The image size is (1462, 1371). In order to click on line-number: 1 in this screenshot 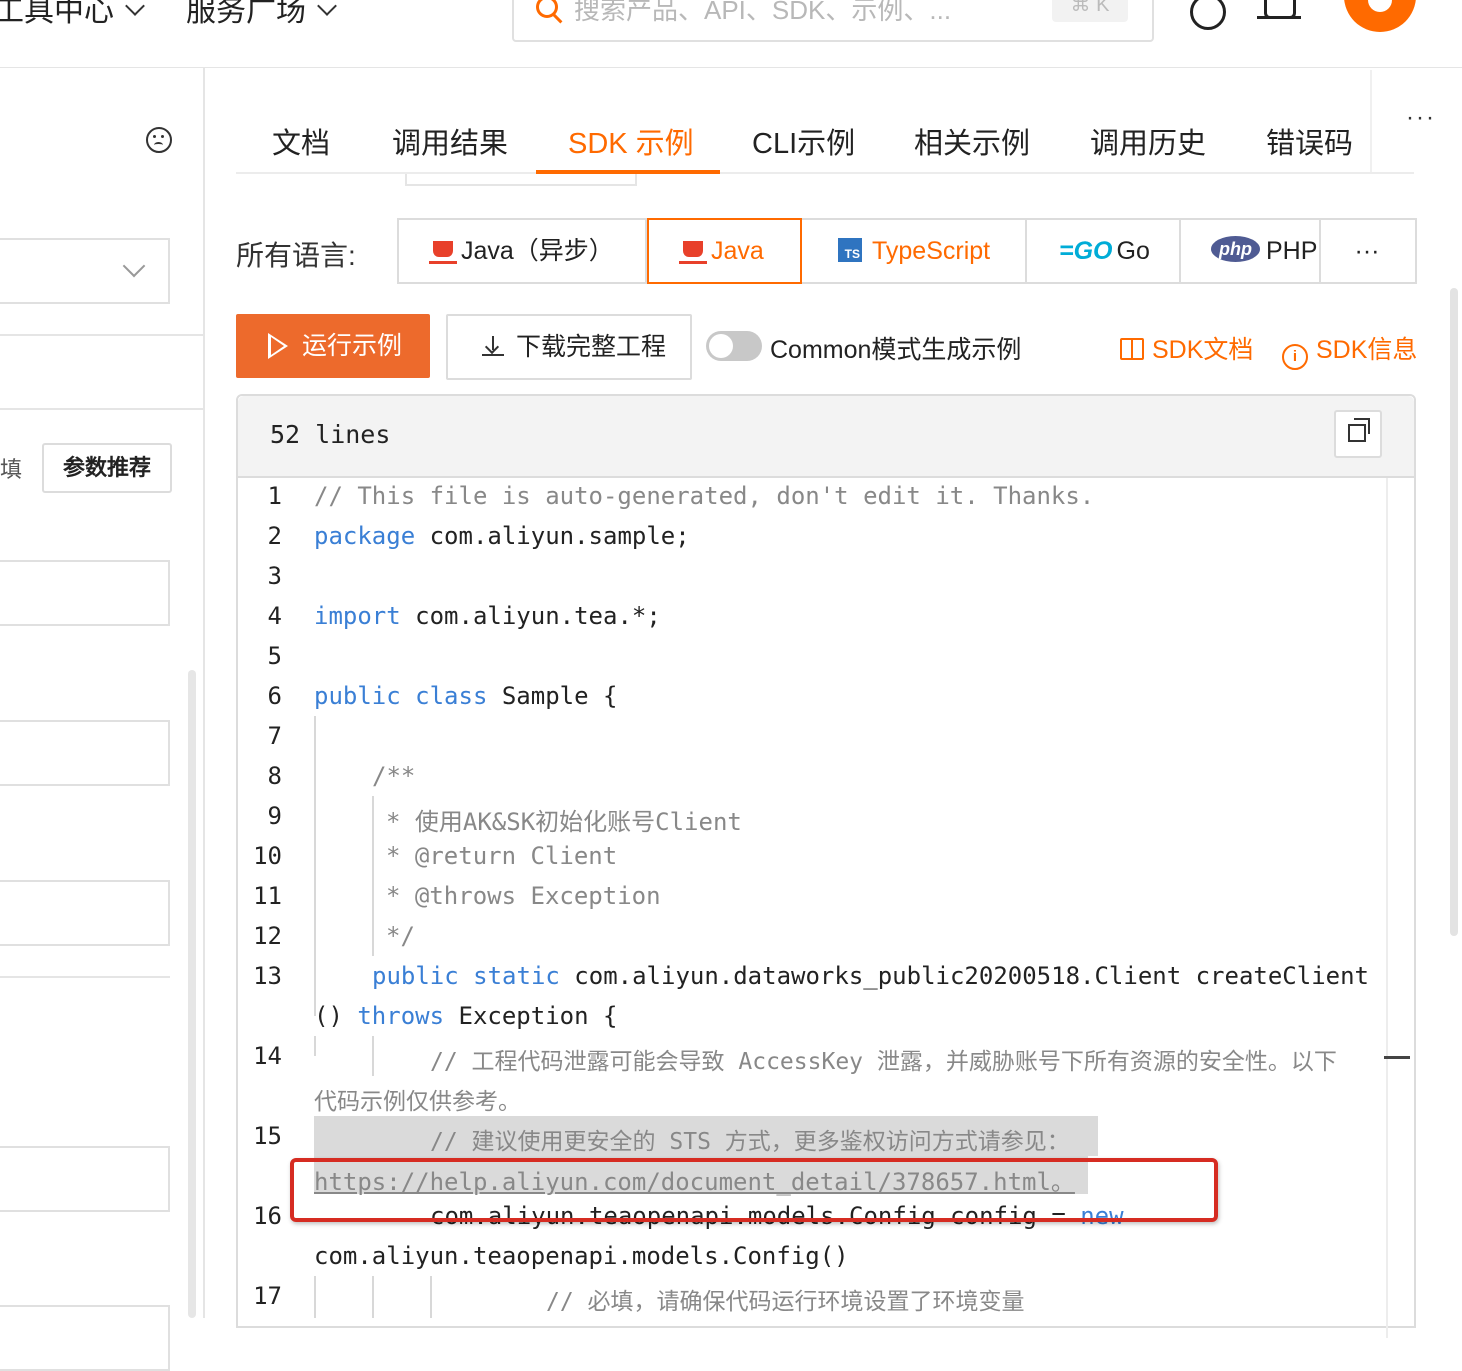, I will do `click(274, 496)`.